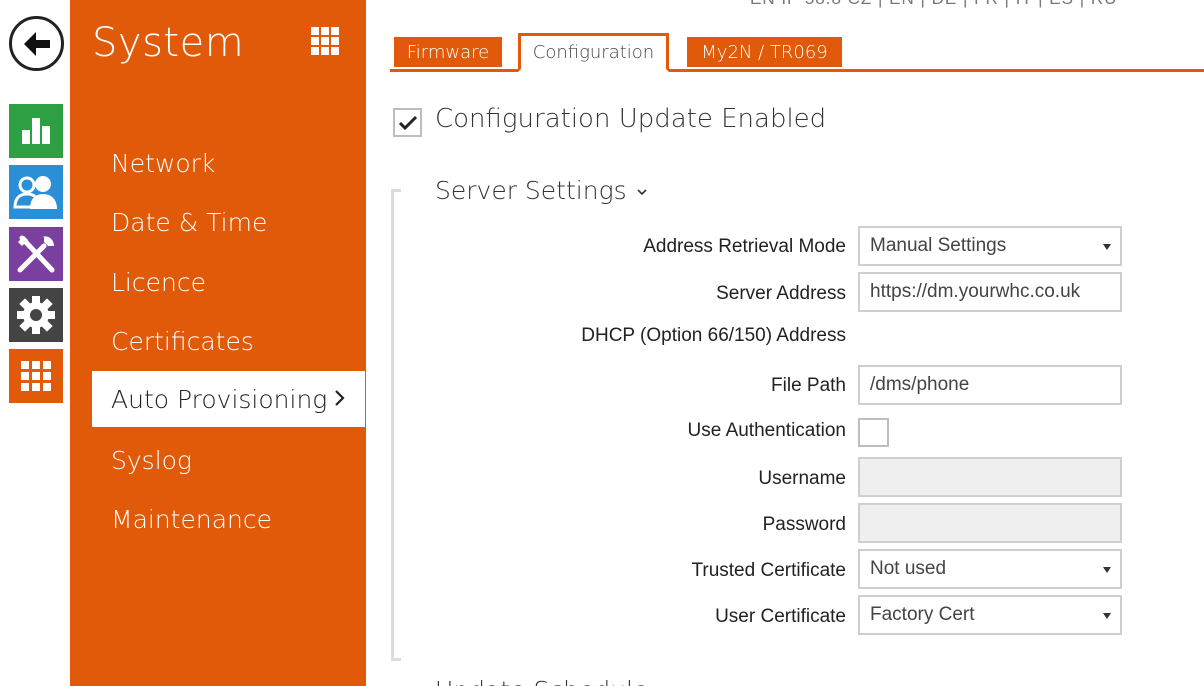  What do you see at coordinates (797, 70) in the screenshot?
I see `tab-underline` at bounding box center [797, 70].